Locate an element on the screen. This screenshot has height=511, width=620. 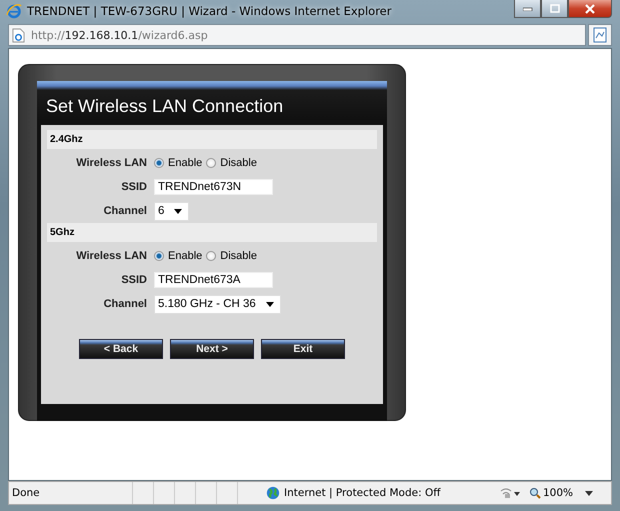
window-title: TRENDNET | TEW-673GRU | Wizard - Windows Internet Explorer is located at coordinates (209, 11).